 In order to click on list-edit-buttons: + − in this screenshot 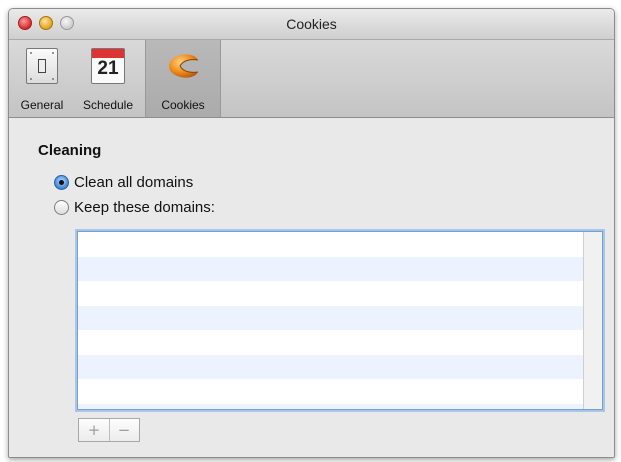, I will do `click(109, 430)`.